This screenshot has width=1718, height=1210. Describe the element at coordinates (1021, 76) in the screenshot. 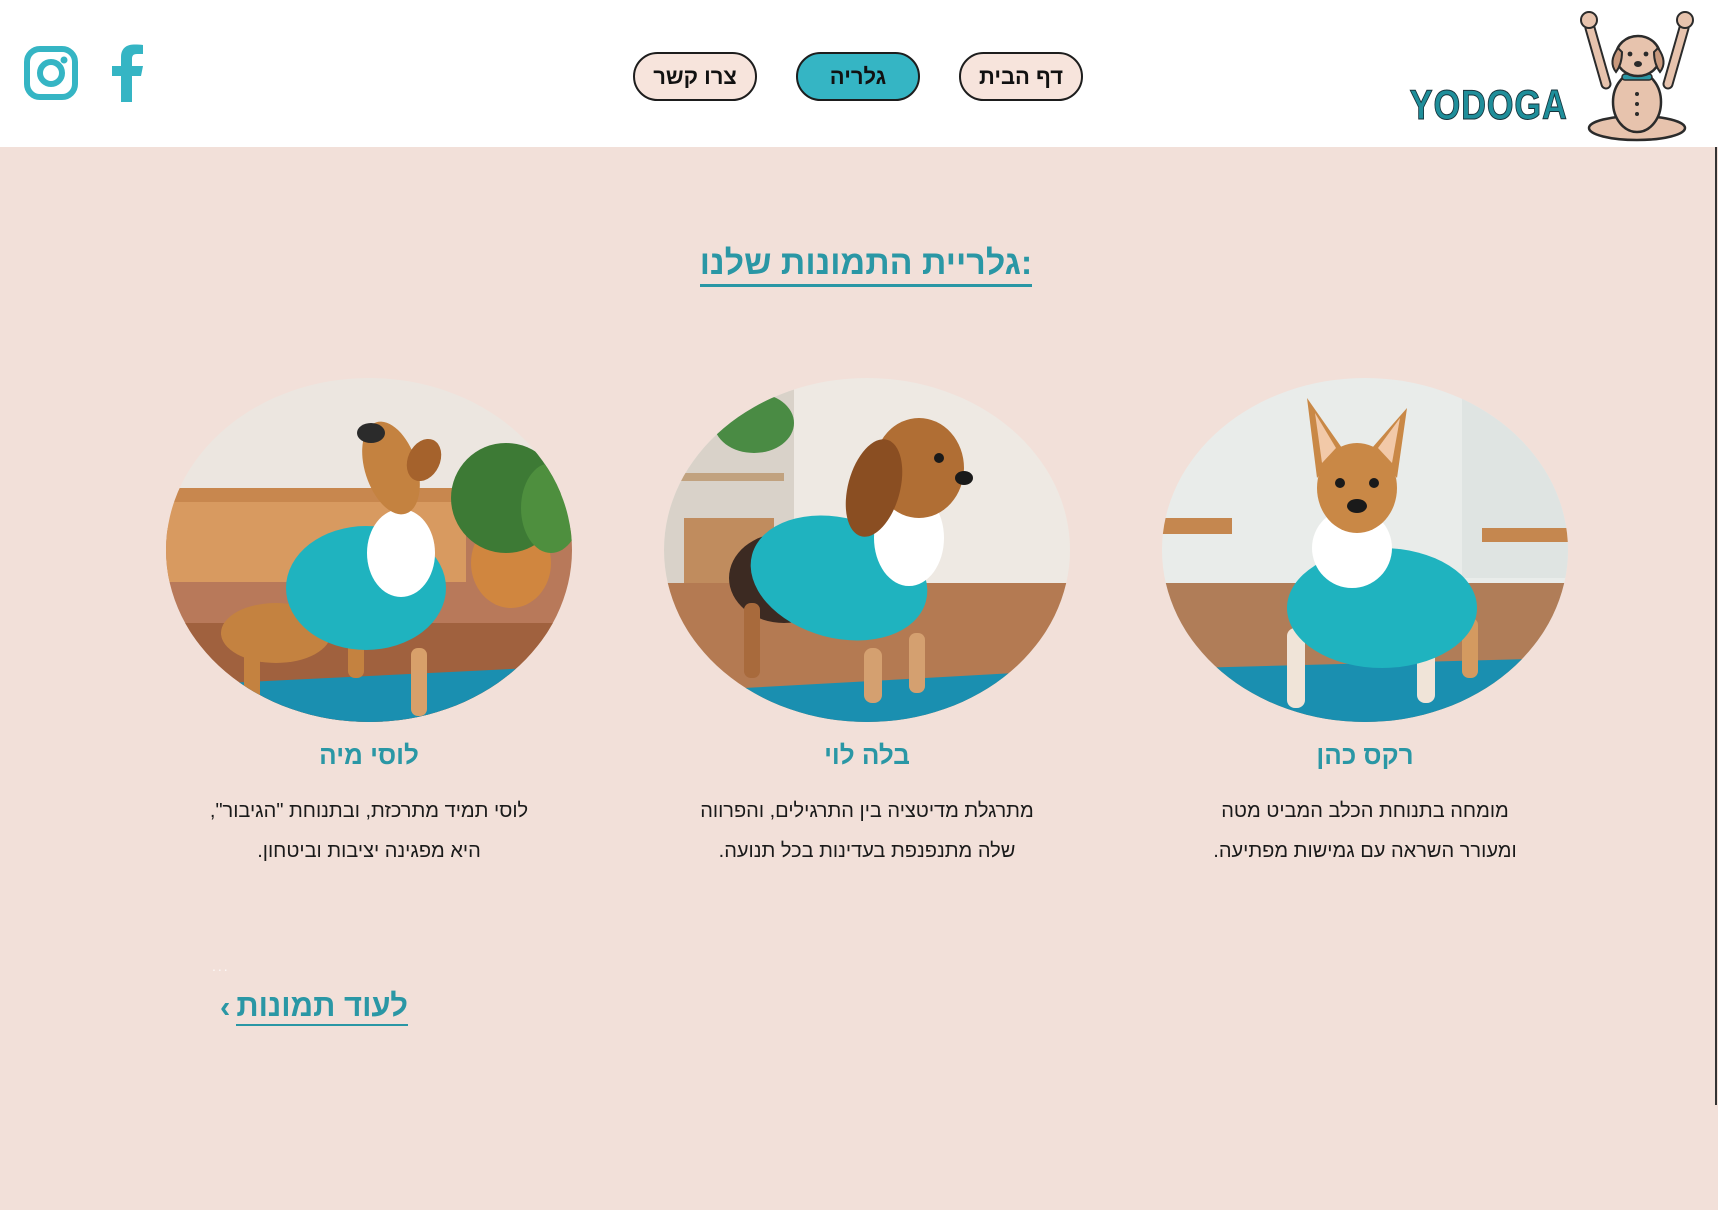

I see `nav-home-button: דף הבית` at that location.